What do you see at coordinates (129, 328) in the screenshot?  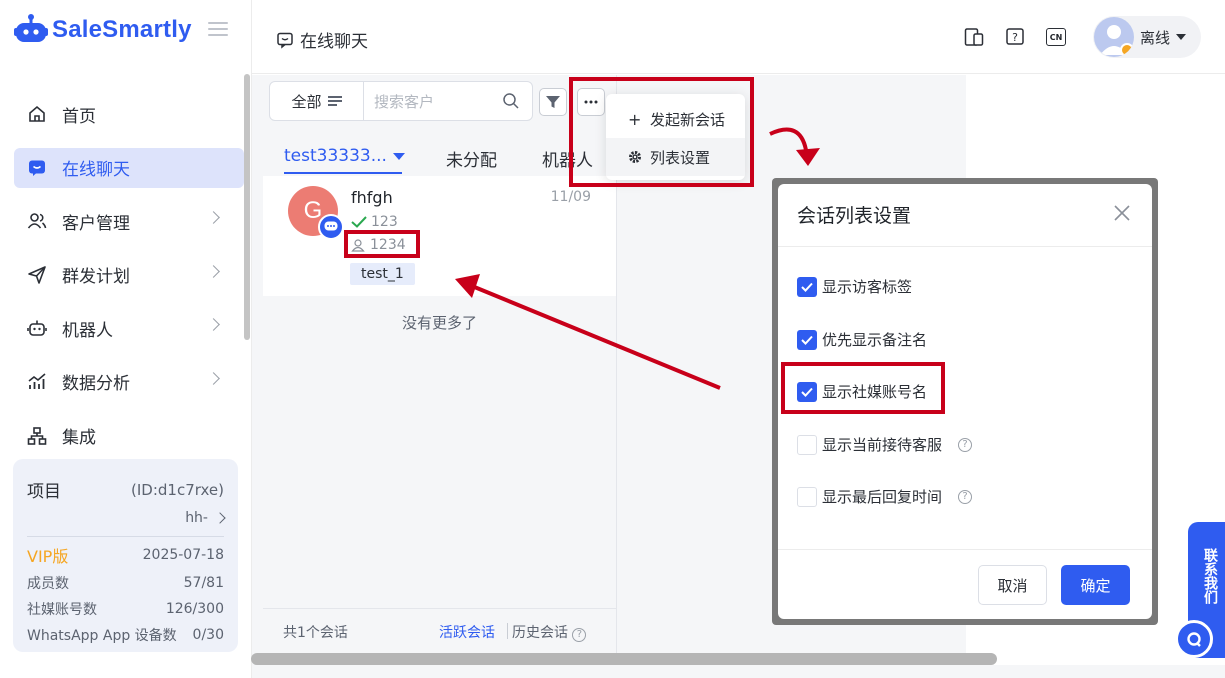 I see `sidebar-item-robot: 机器人` at bounding box center [129, 328].